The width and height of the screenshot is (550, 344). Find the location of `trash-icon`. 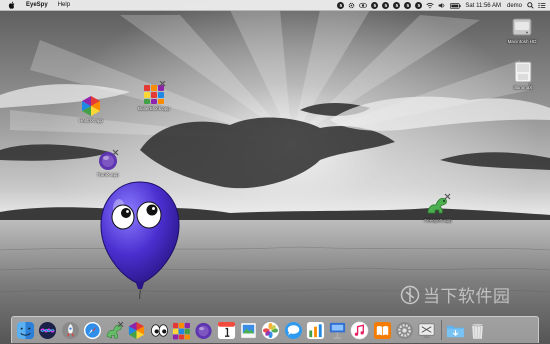

trash-icon is located at coordinates (477, 330).